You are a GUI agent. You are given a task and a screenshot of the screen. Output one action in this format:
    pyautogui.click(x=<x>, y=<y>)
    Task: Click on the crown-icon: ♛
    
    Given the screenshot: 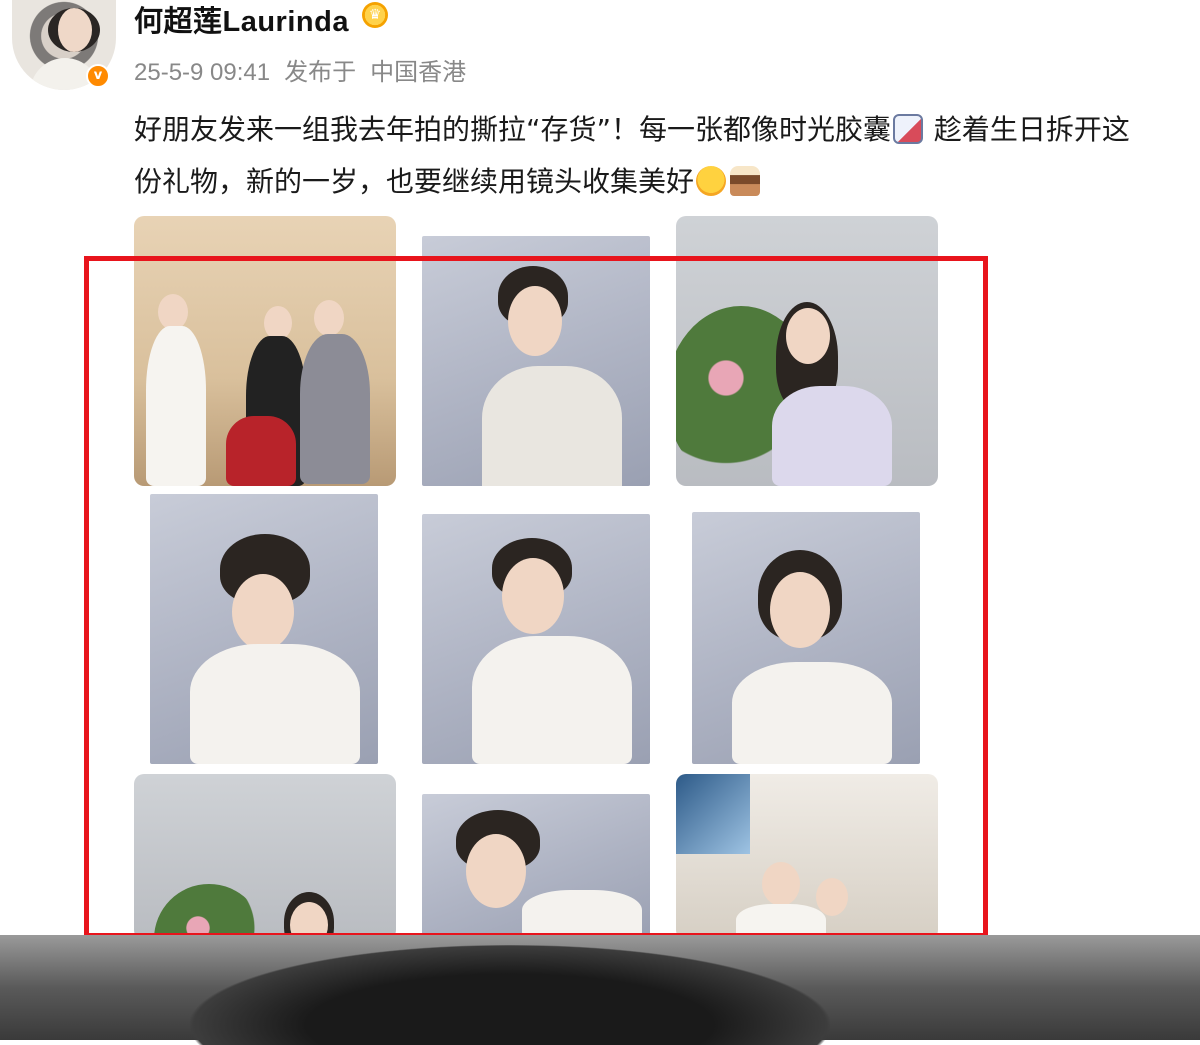 What is the action you would take?
    pyautogui.click(x=375, y=15)
    